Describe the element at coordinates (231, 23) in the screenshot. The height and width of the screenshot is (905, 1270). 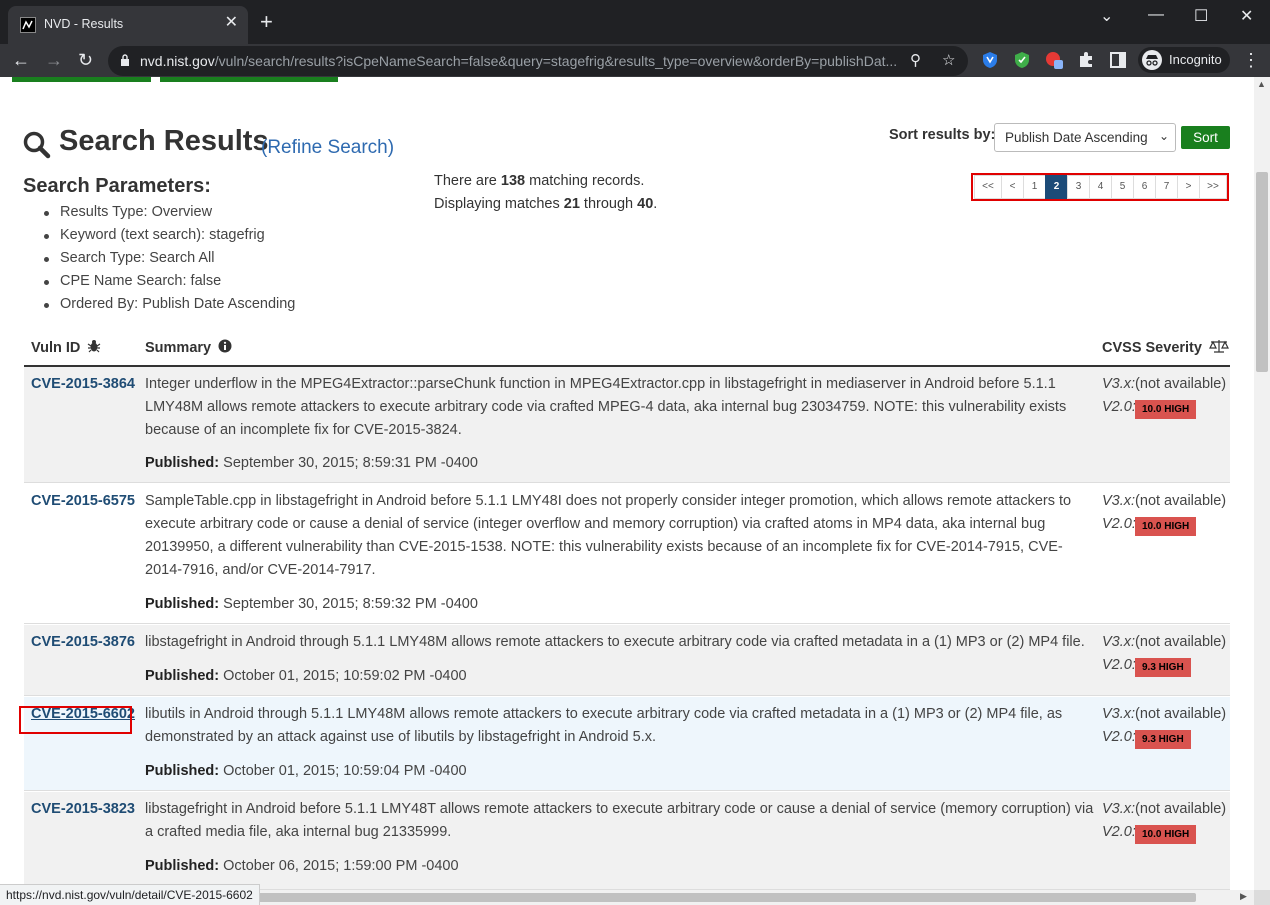
I see `tab-close-icon: ✕` at that location.